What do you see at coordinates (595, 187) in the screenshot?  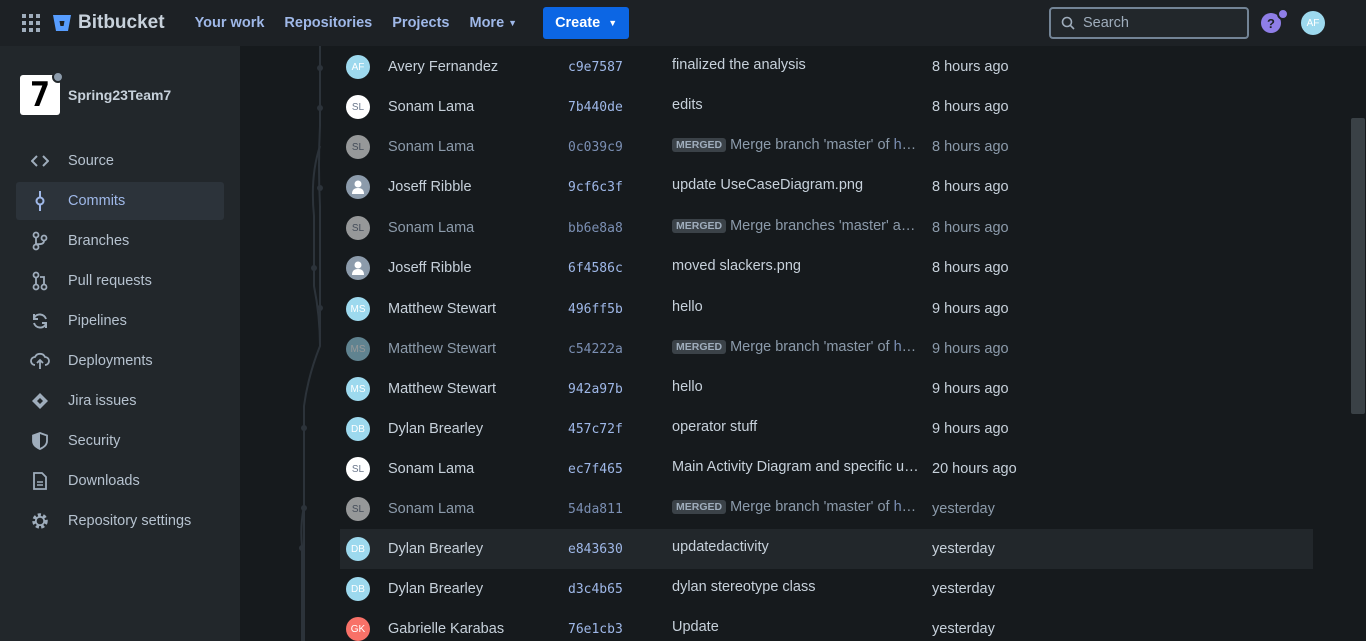 I see `commit-hash-link: 9cf6c3f` at bounding box center [595, 187].